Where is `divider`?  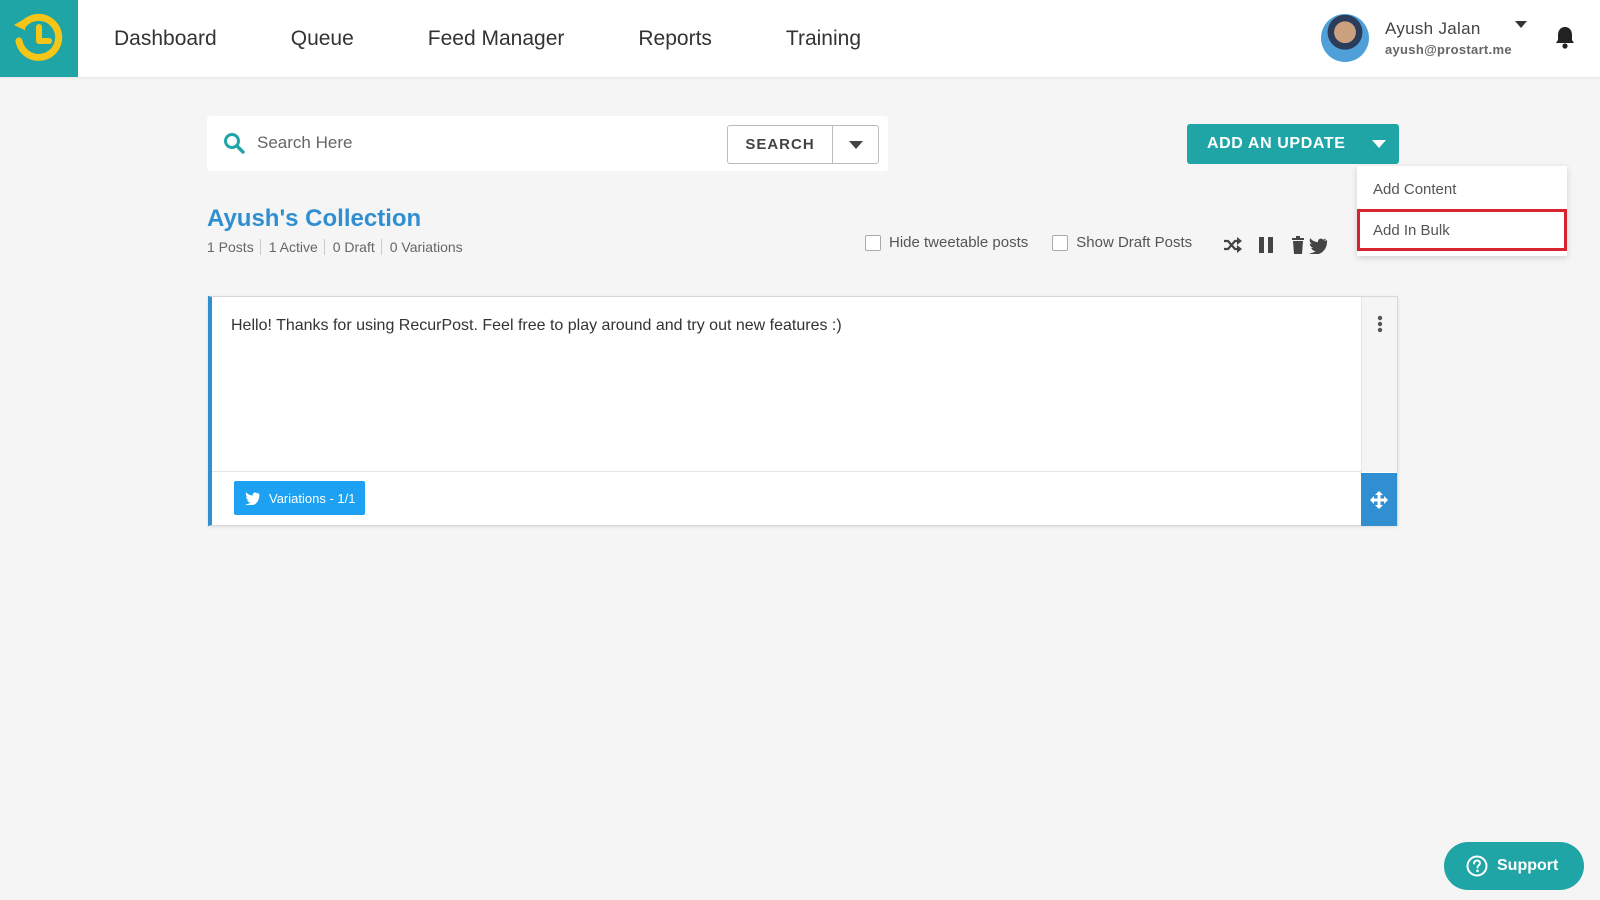
divider is located at coordinates (786, 471).